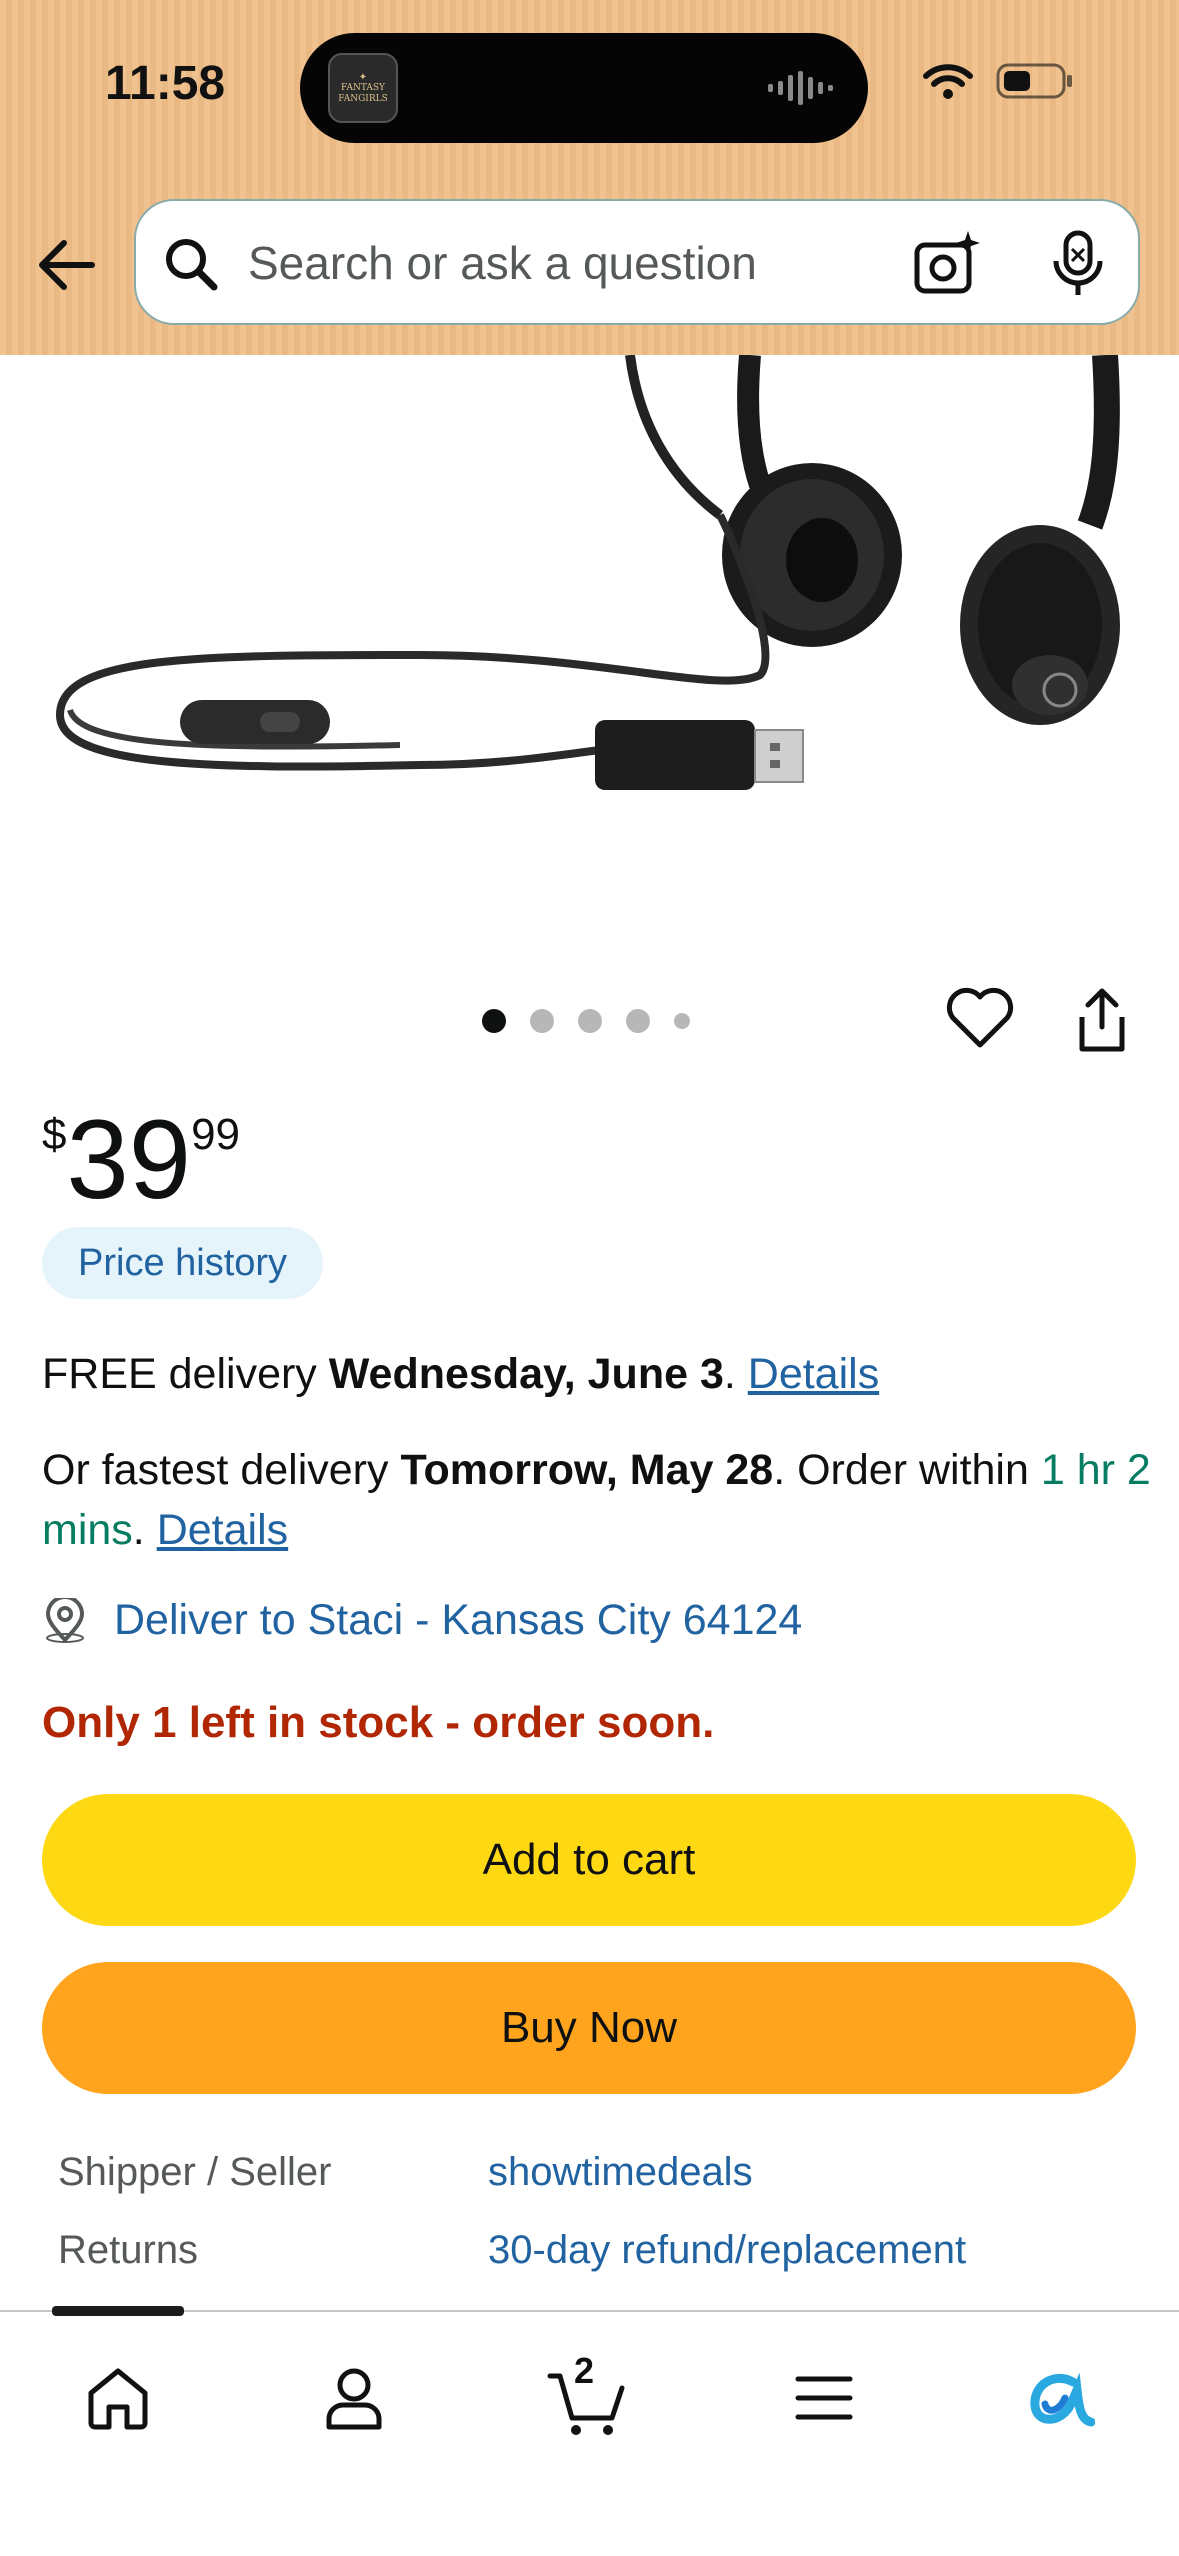  I want to click on fastest-delivery-date: Tomorrow, May 28, so click(587, 1470).